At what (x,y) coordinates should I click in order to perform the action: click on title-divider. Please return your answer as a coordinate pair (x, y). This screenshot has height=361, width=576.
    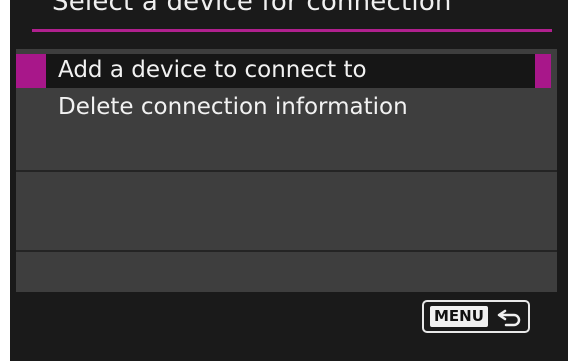
    Looking at the image, I should click on (292, 30).